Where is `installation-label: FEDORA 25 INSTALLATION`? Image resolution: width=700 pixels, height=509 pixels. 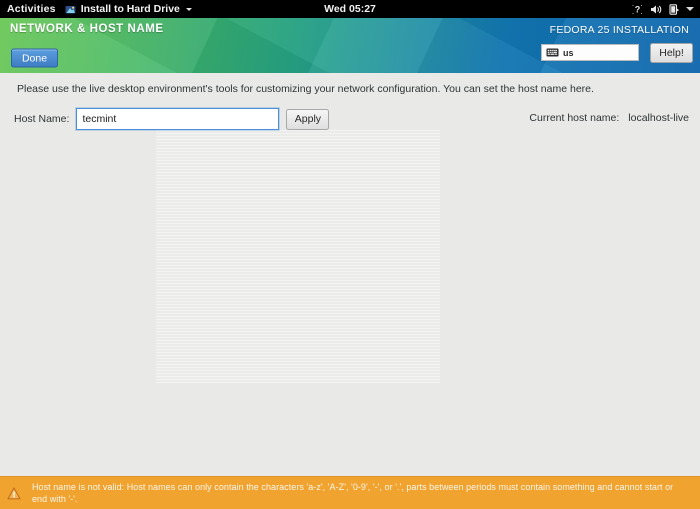
installation-label: FEDORA 25 INSTALLATION is located at coordinates (619, 30).